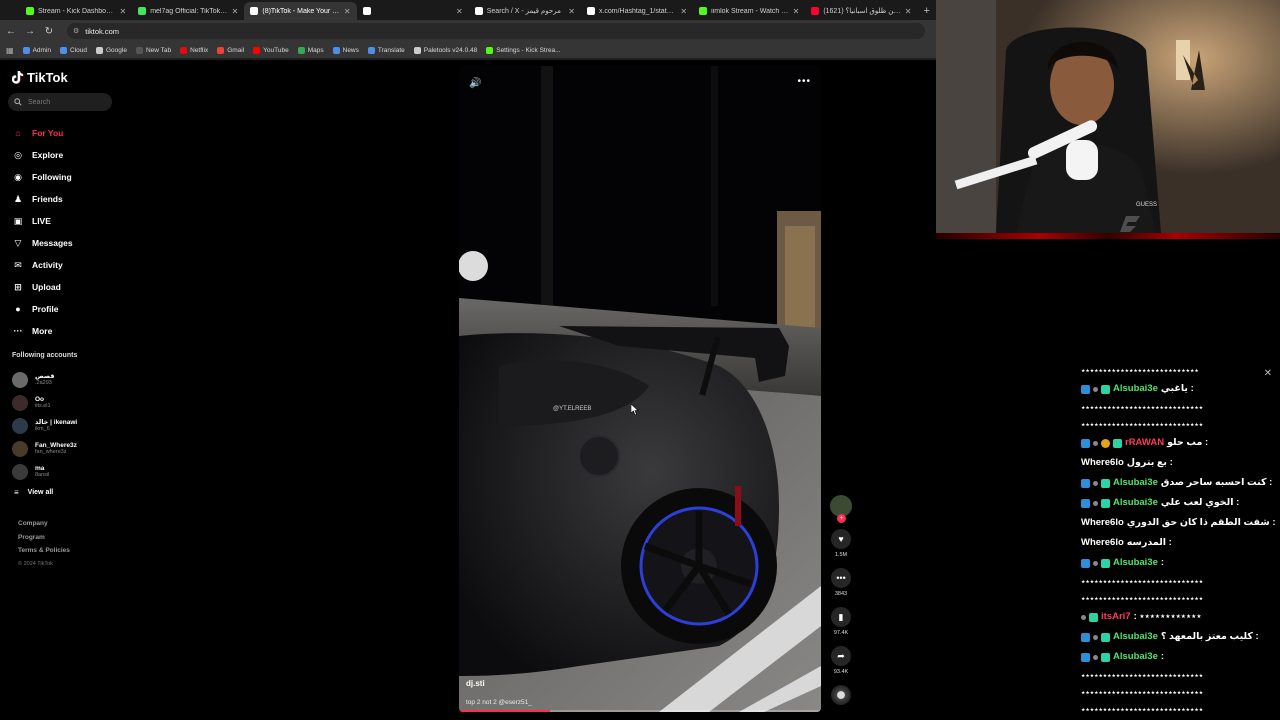 The width and height of the screenshot is (1280, 720). I want to click on sidebar-item-for-you: ⌂ For You, so click(42, 133).